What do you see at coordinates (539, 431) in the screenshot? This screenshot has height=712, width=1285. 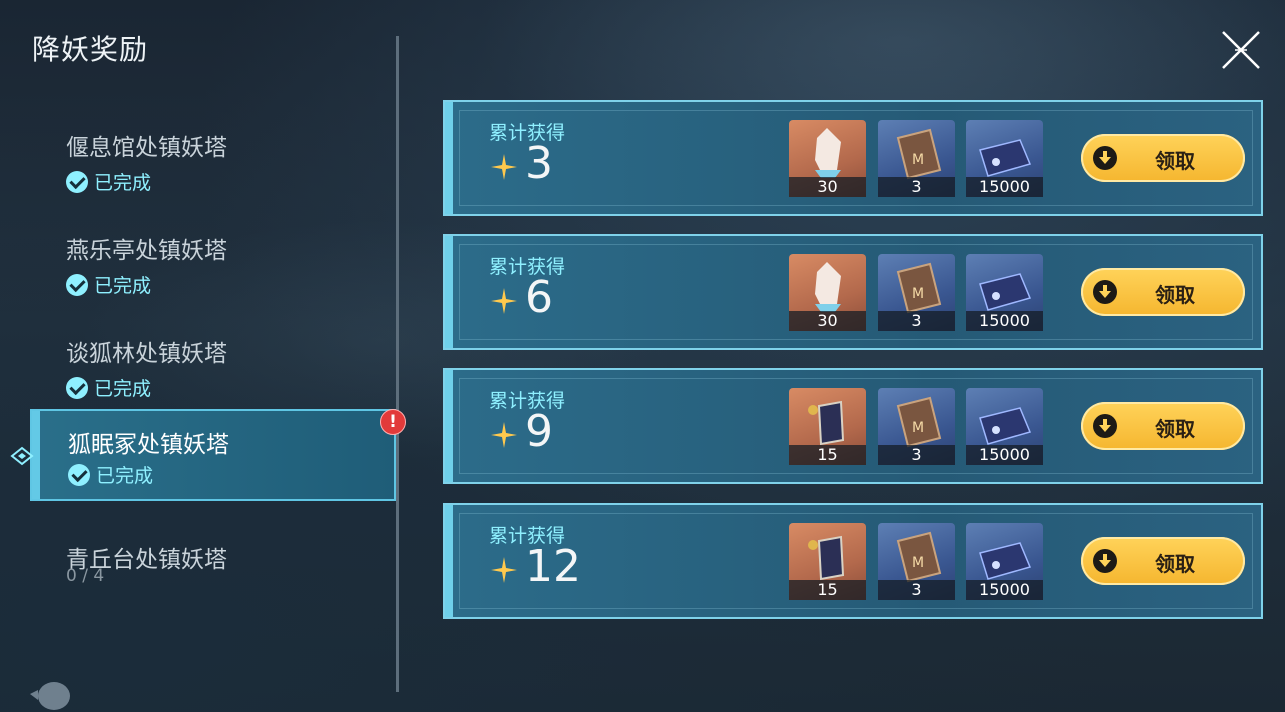 I see `star-count: 9` at bounding box center [539, 431].